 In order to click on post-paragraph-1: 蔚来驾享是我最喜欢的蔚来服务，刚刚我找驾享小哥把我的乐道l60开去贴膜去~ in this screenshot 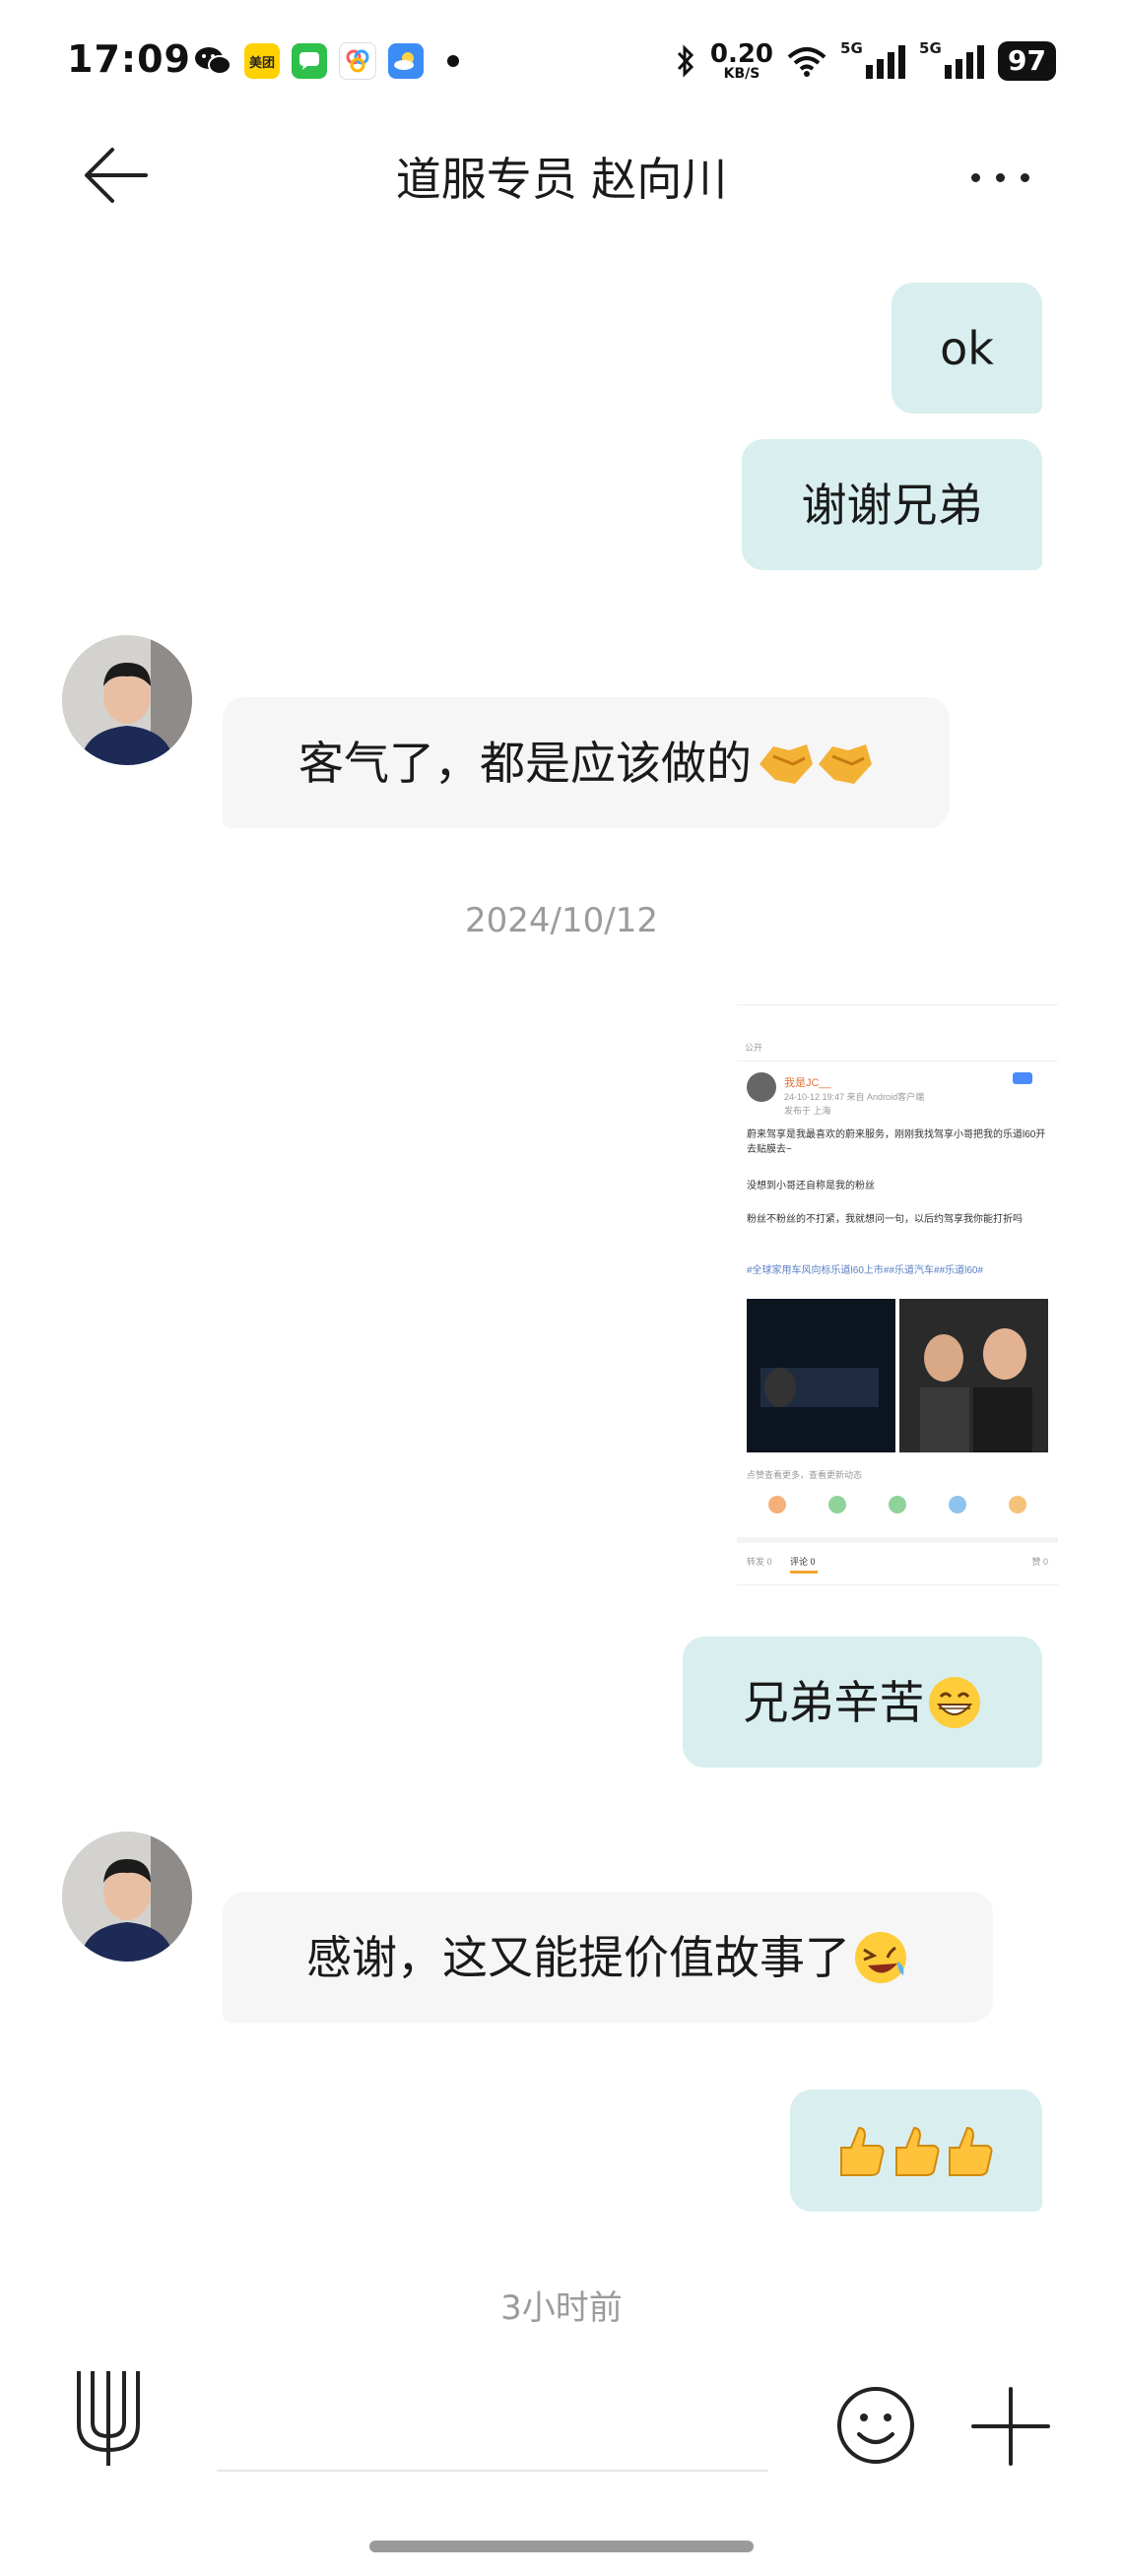, I will do `click(896, 1142)`.